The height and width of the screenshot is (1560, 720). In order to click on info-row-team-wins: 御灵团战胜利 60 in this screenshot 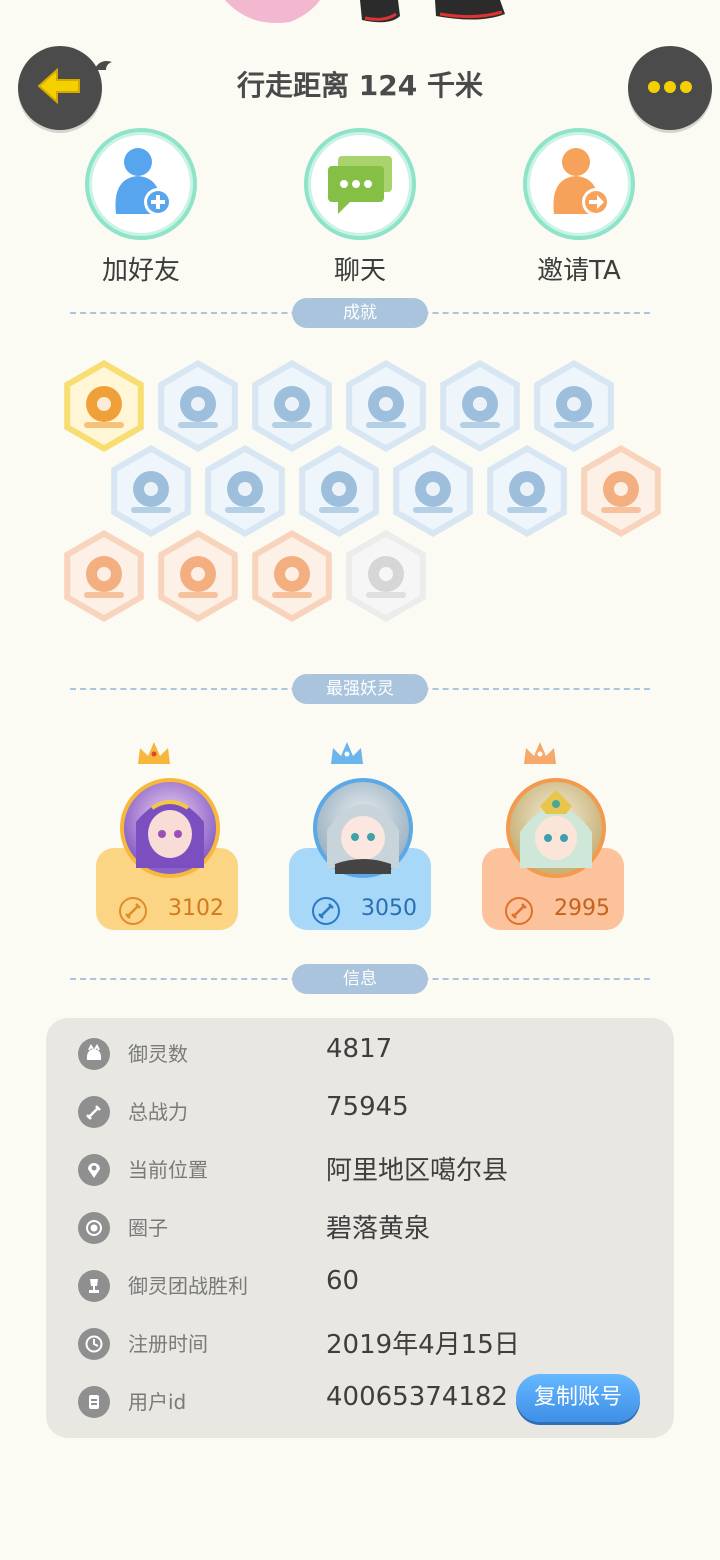, I will do `click(360, 1289)`.